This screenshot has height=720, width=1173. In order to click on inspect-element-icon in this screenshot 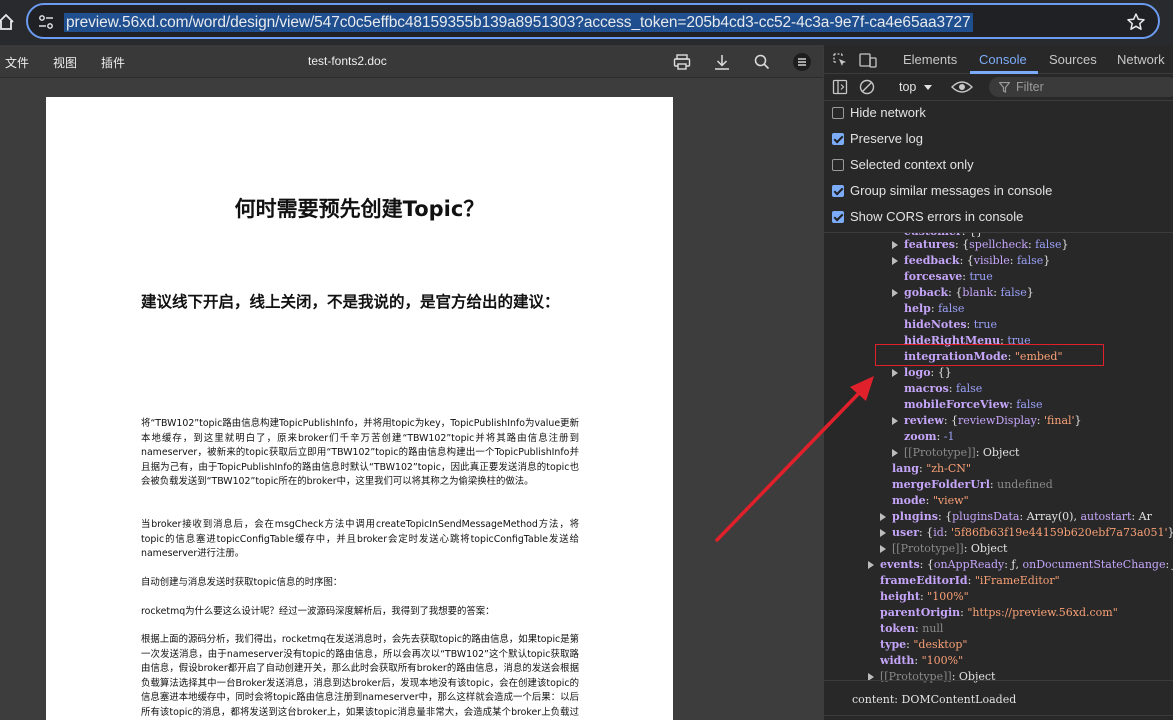, I will do `click(840, 60)`.